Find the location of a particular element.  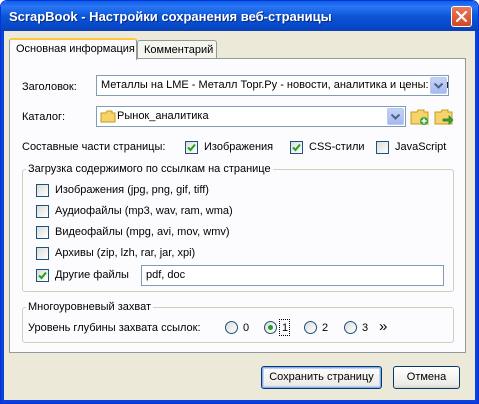

folder-combobox: Рынок_аналитика is located at coordinates (251, 116).